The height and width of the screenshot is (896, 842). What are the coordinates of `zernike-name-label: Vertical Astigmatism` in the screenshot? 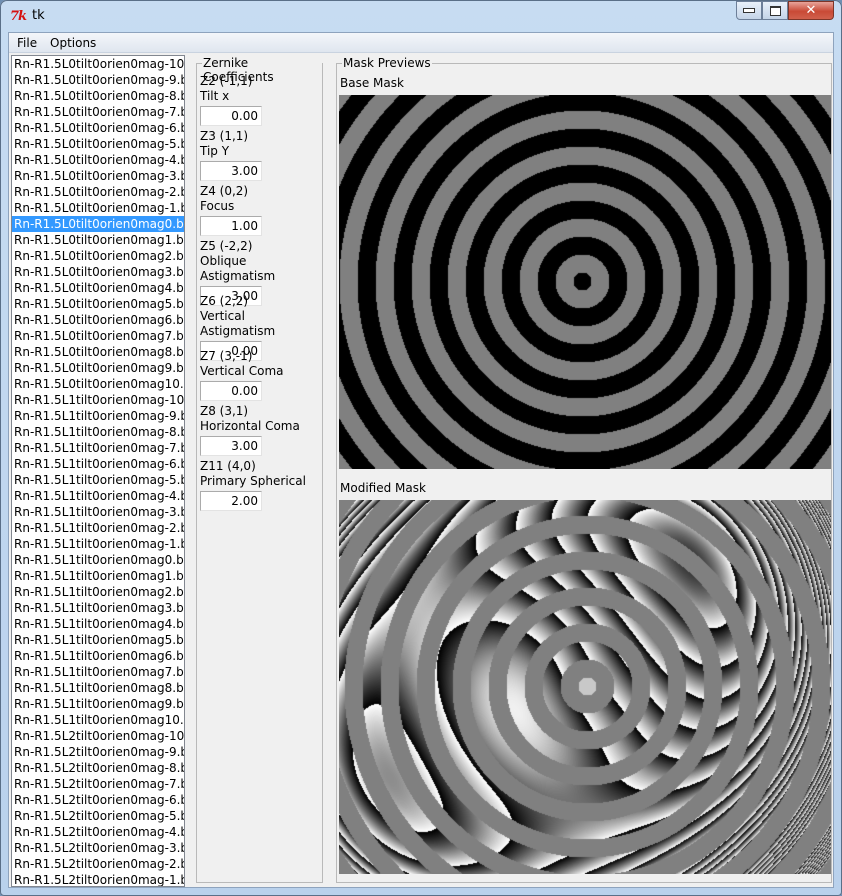 It's located at (238, 323).